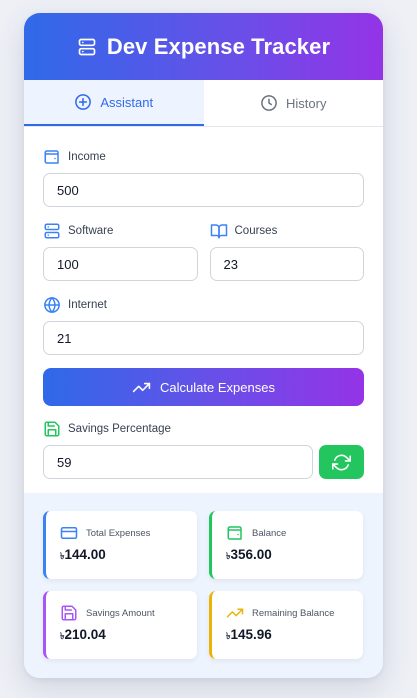 The height and width of the screenshot is (698, 417). What do you see at coordinates (269, 533) in the screenshot?
I see `balance-label: Balance` at bounding box center [269, 533].